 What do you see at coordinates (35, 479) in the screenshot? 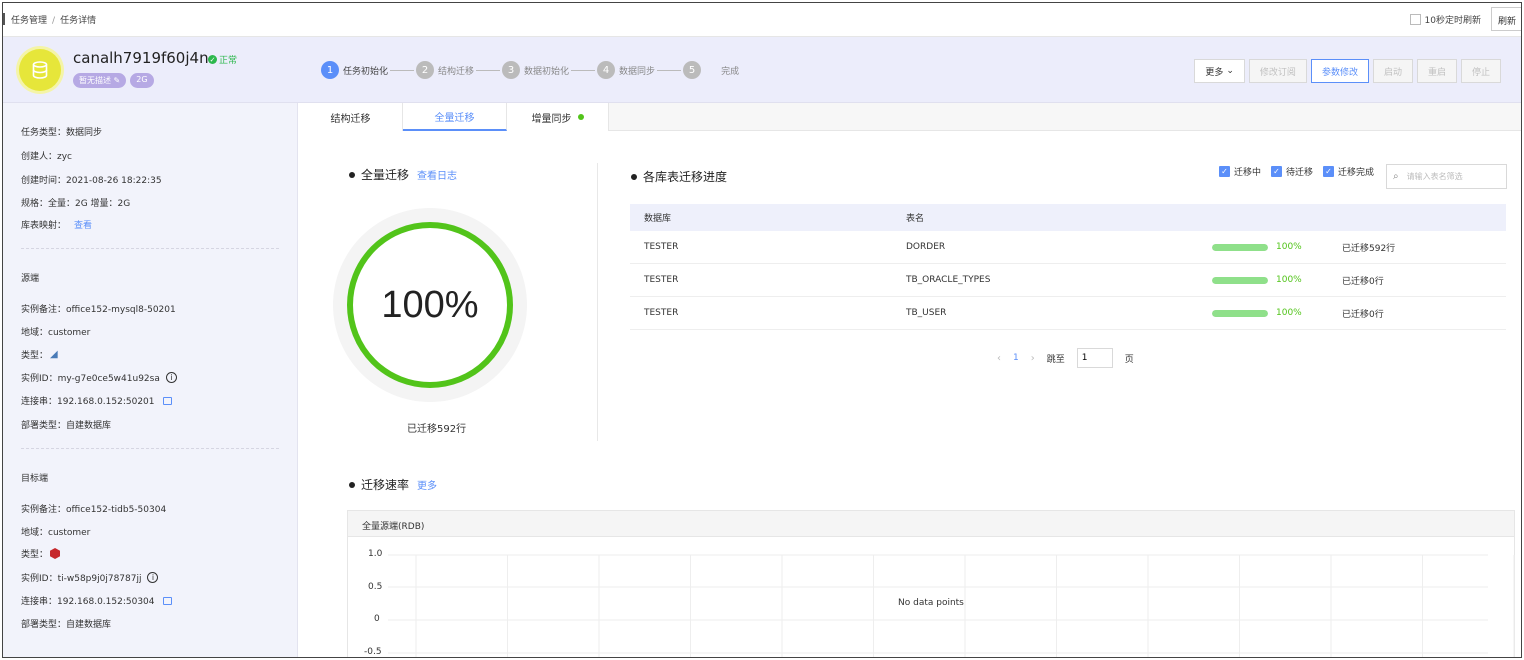
I see `target-section-title: 目标端` at bounding box center [35, 479].